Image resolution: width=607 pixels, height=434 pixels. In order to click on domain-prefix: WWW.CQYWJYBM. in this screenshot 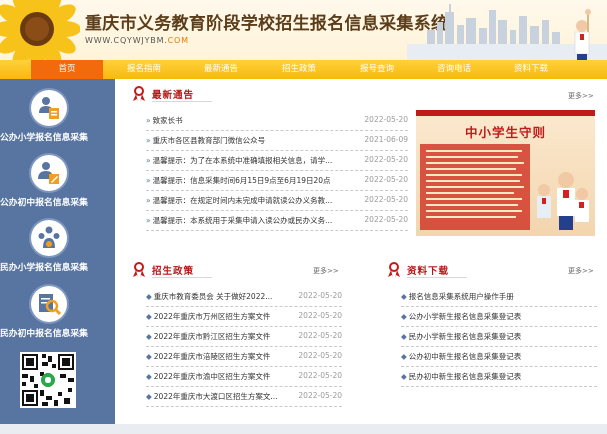, I will do `click(126, 40)`.